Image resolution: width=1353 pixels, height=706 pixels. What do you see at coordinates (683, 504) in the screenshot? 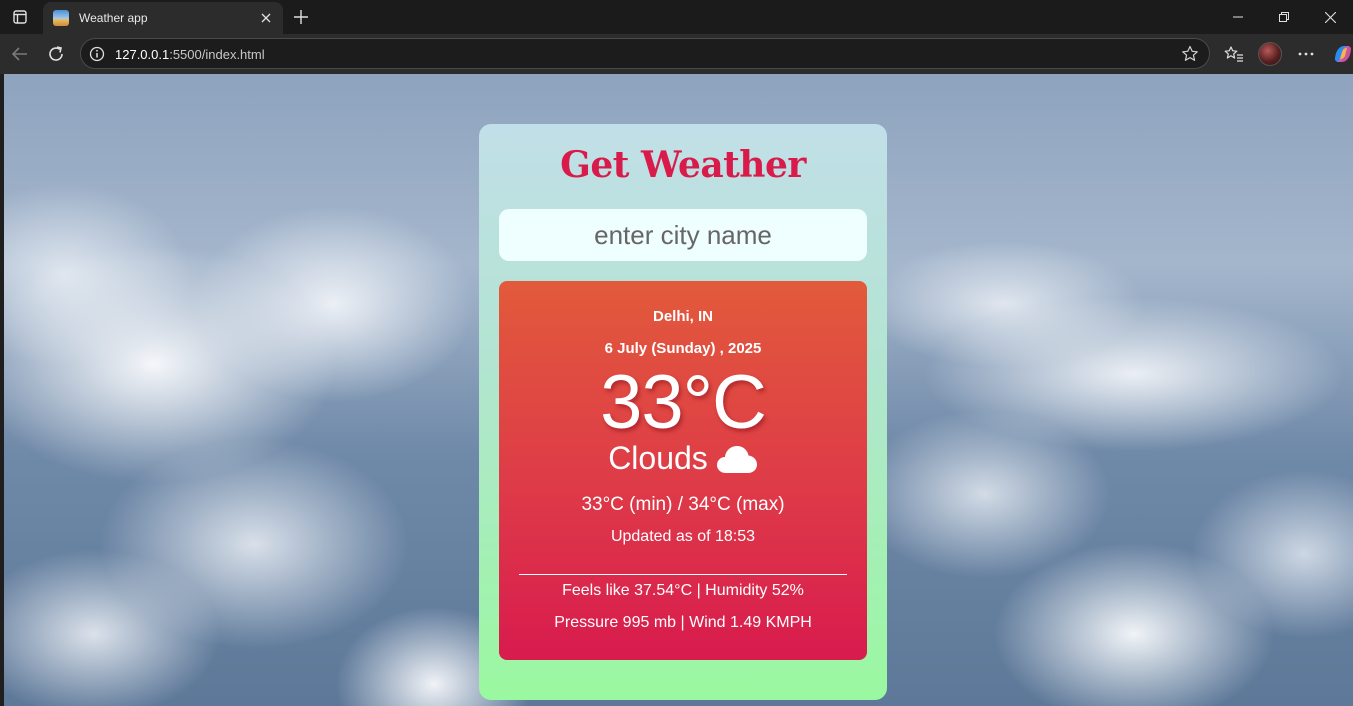
I see `min-max-temperature: 33°C (min) / 34°C (max)` at bounding box center [683, 504].